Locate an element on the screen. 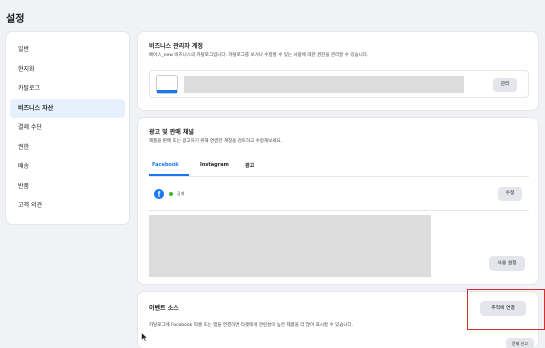 This screenshot has width=545, height=348. highlight-annotation is located at coordinates (506, 309).